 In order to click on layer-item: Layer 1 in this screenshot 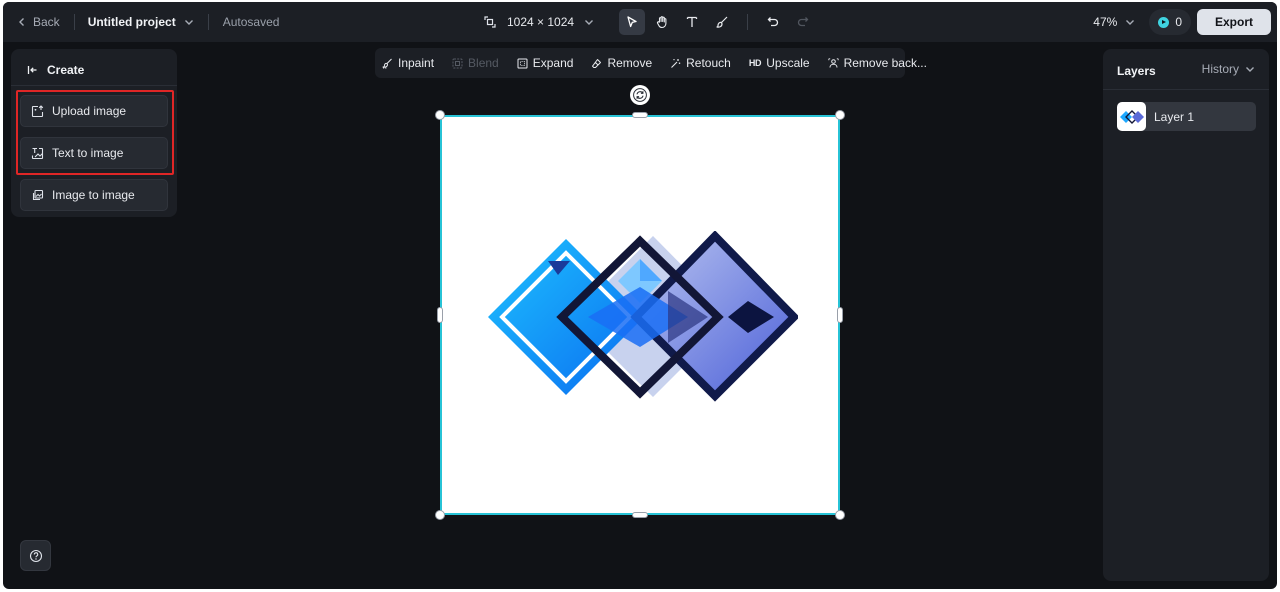, I will do `click(1186, 116)`.